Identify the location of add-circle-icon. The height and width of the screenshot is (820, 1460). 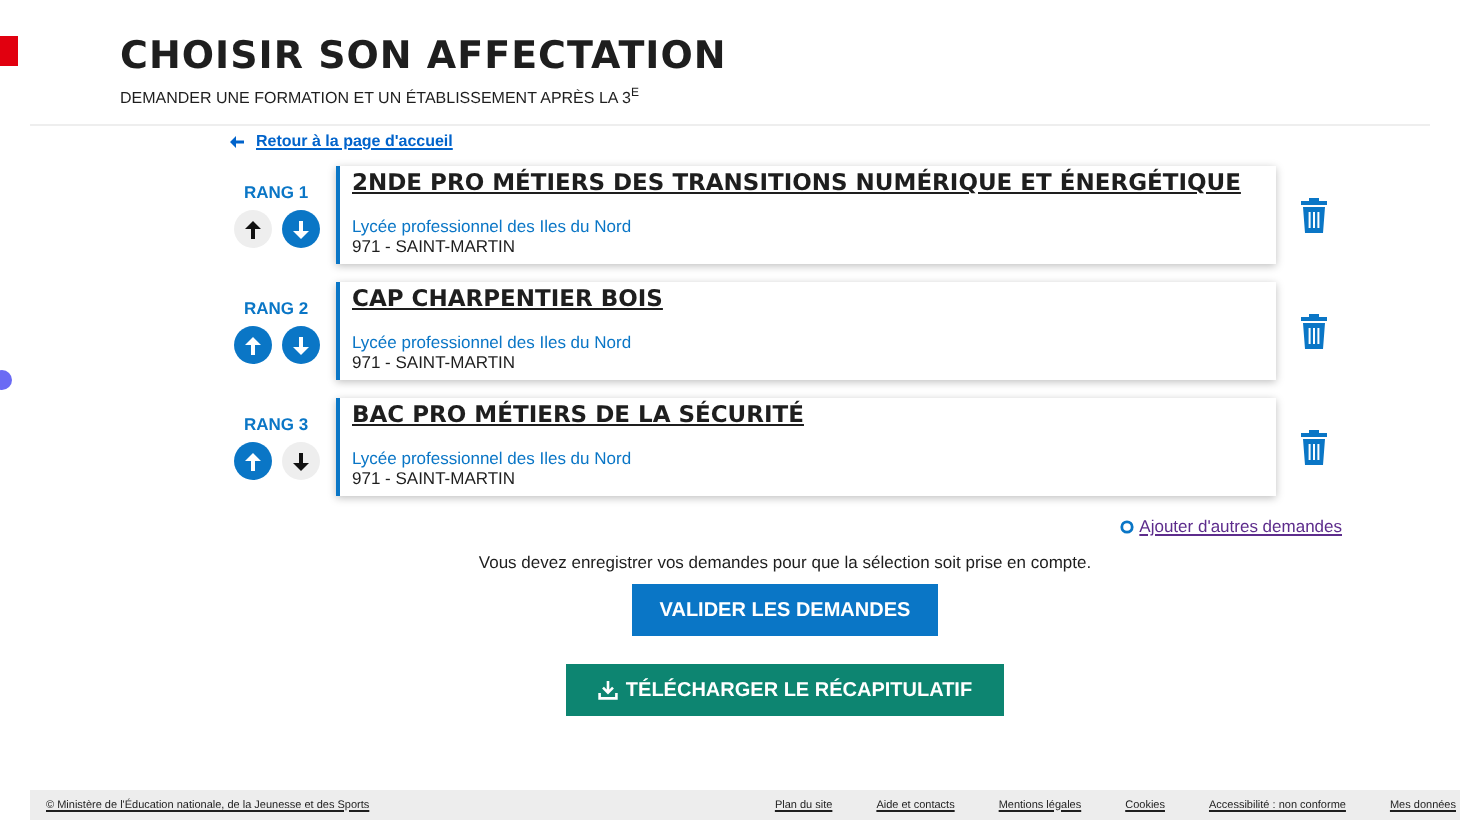
(1126, 526).